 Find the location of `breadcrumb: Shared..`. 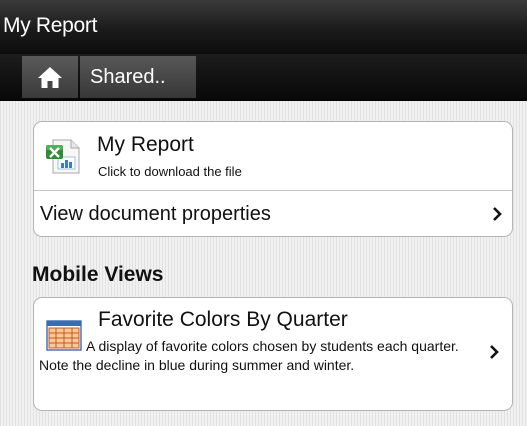

breadcrumb: Shared.. is located at coordinates (263, 77).